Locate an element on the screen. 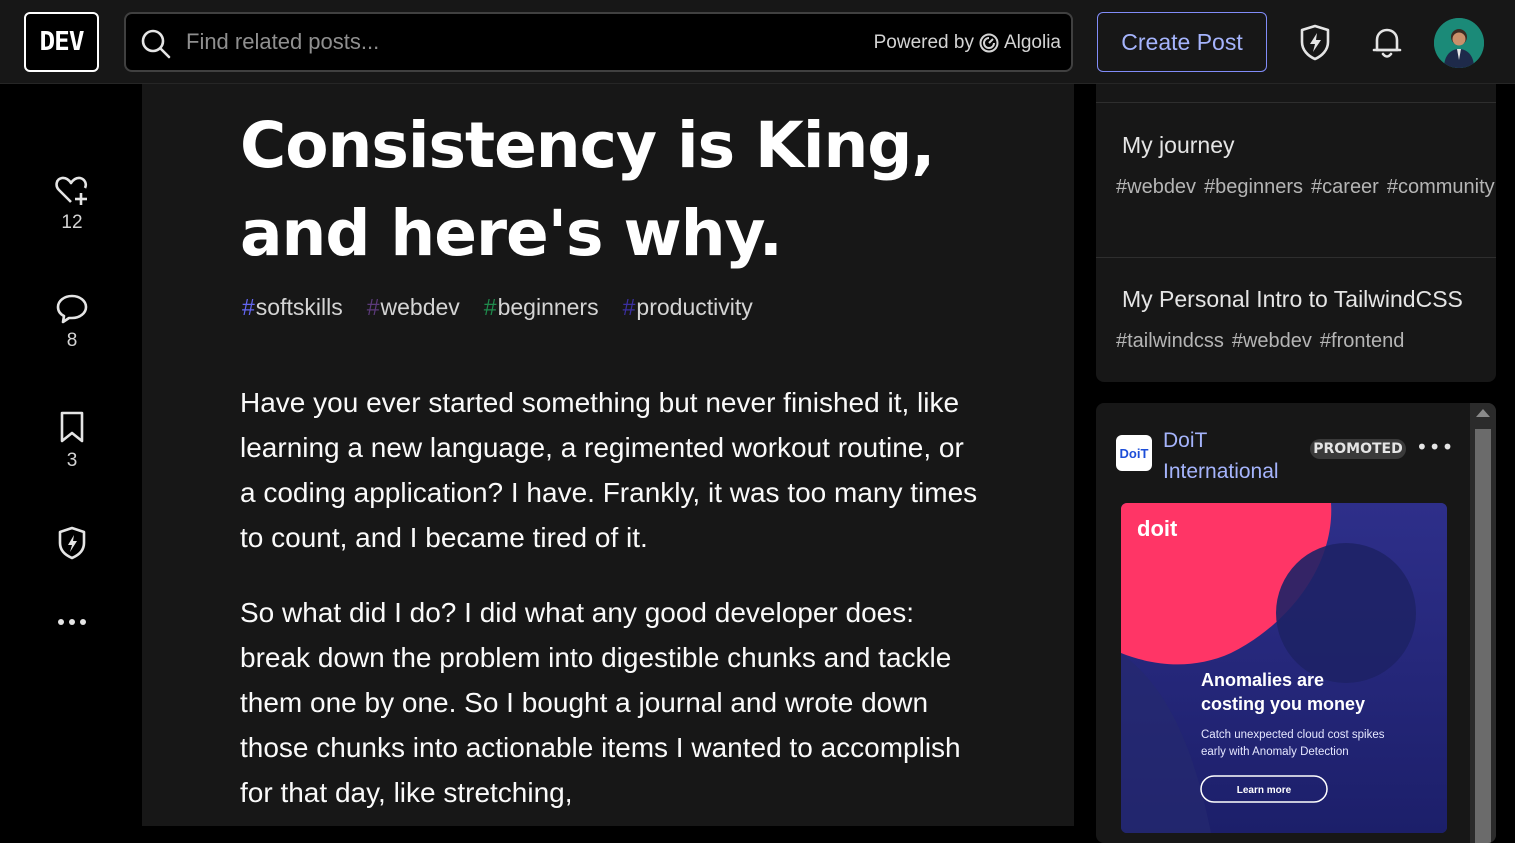 The width and height of the screenshot is (1515, 843). algolia-icon is located at coordinates (989, 43).